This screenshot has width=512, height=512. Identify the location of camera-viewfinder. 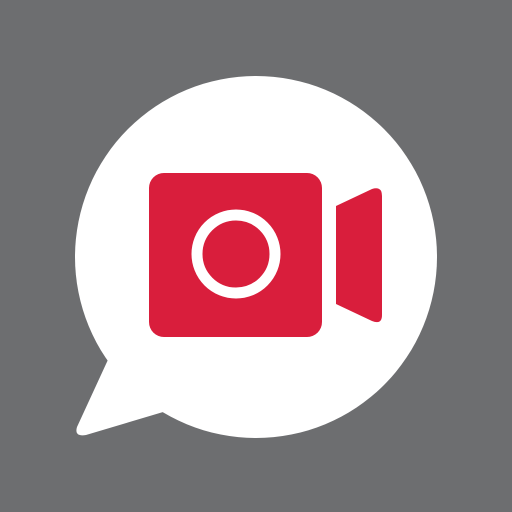
(359, 255).